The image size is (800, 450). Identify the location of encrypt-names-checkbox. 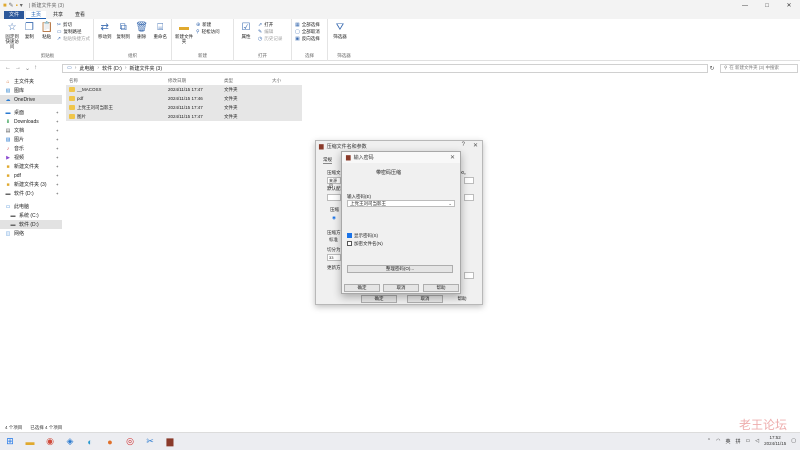
(349, 243).